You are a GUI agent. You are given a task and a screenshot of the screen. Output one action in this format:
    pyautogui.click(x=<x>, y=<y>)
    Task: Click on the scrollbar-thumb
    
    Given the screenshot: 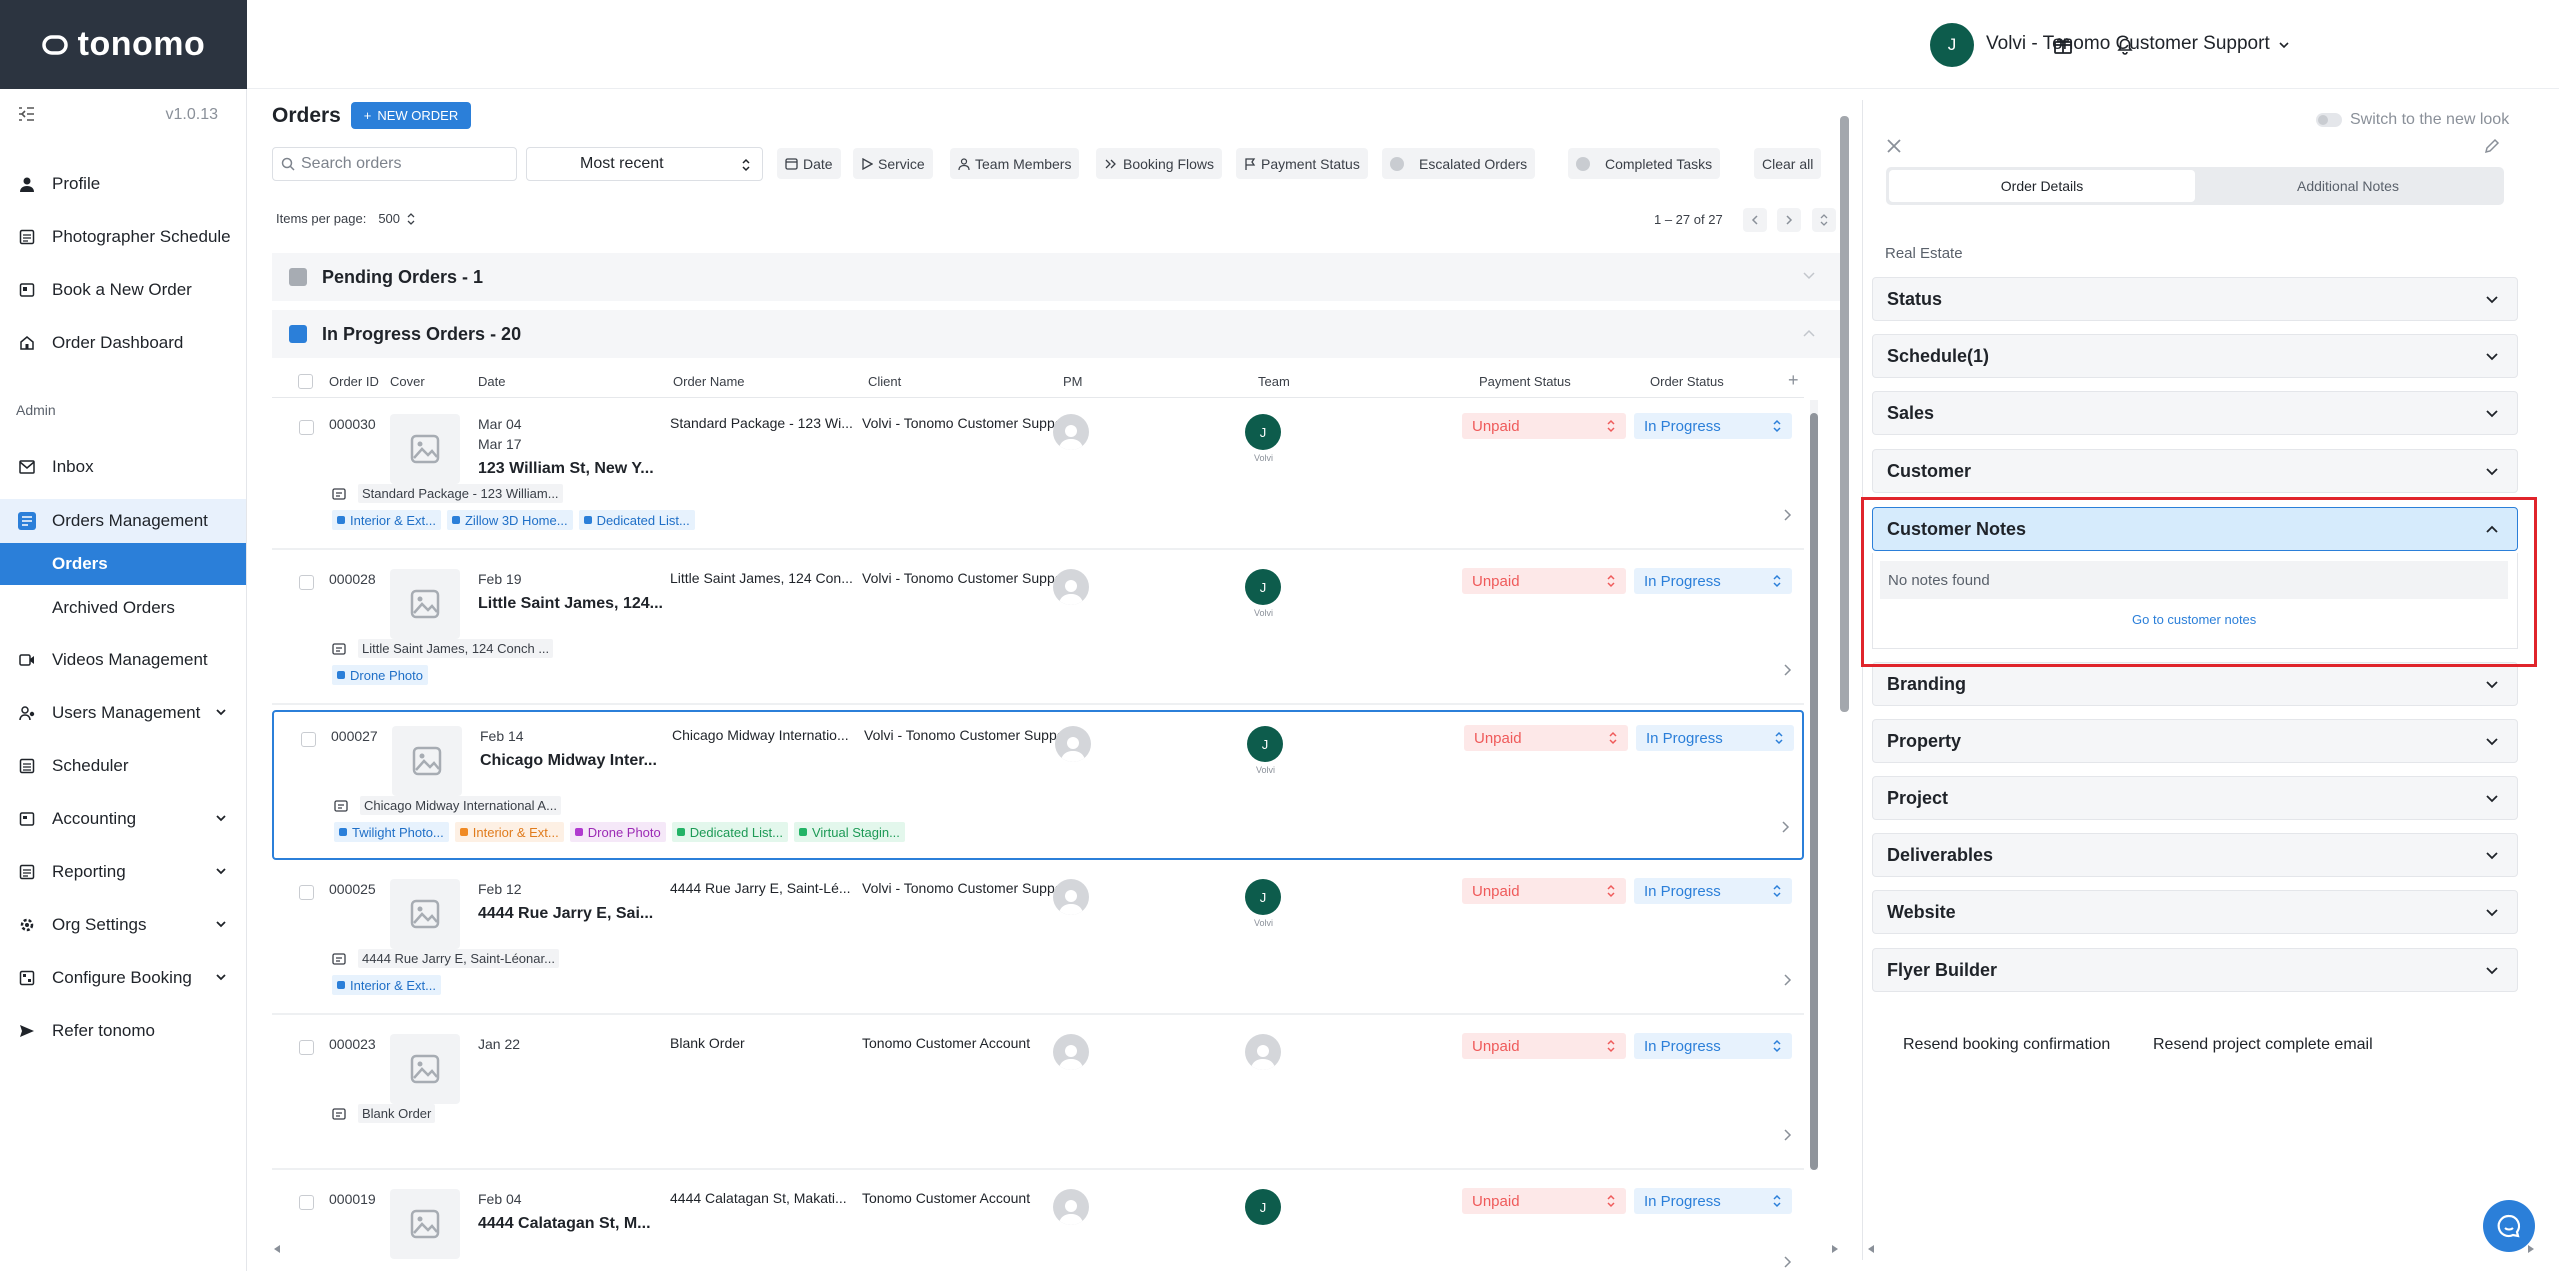 What is the action you would take?
    pyautogui.click(x=1814, y=791)
    